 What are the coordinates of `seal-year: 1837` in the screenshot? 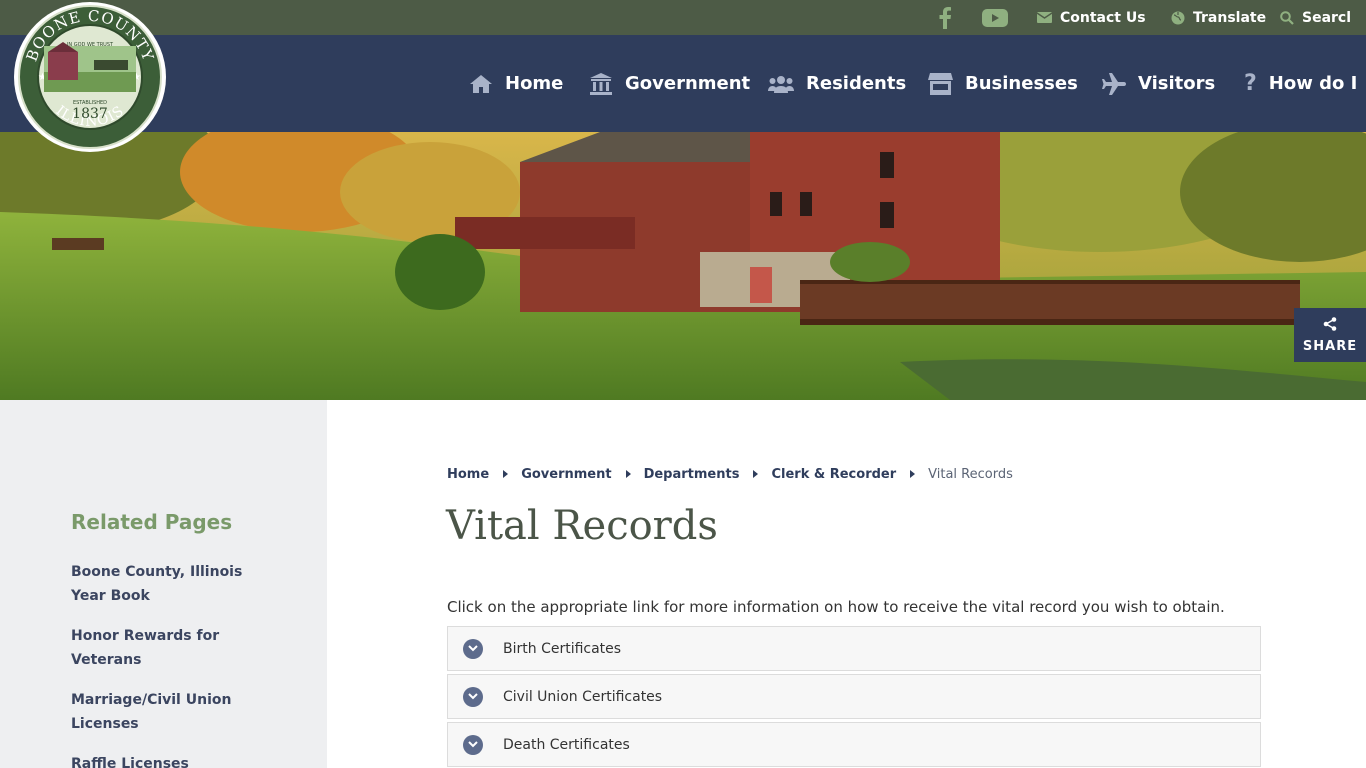 It's located at (90, 114).